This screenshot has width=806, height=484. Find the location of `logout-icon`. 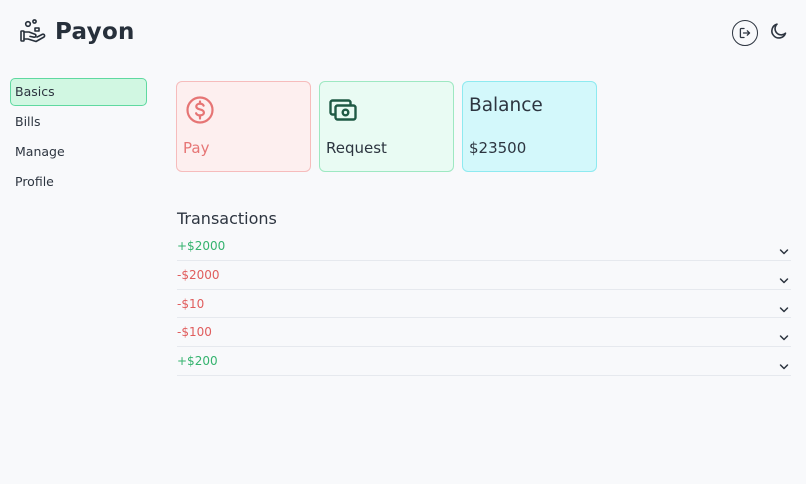

logout-icon is located at coordinates (745, 33).